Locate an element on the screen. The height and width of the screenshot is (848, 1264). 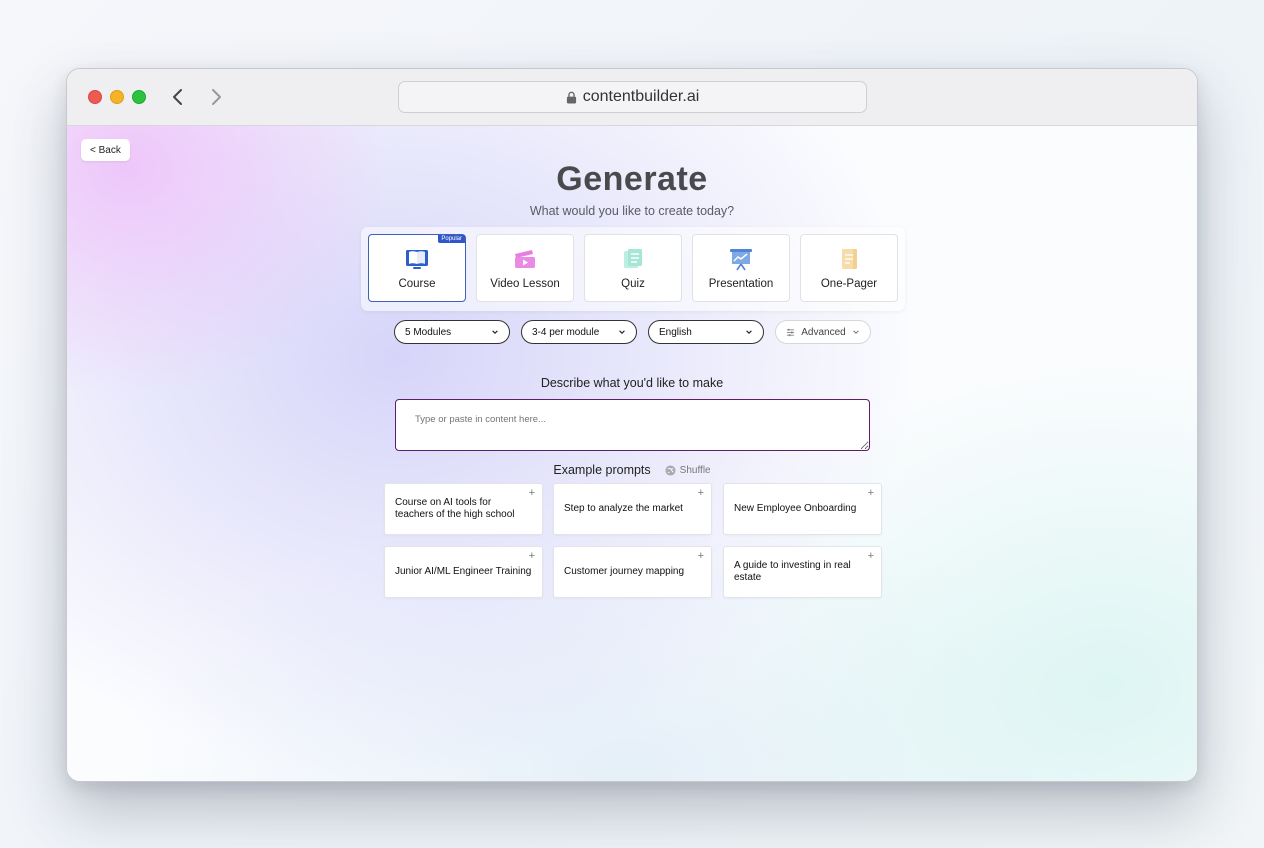
maximize-window-button is located at coordinates (139, 97).